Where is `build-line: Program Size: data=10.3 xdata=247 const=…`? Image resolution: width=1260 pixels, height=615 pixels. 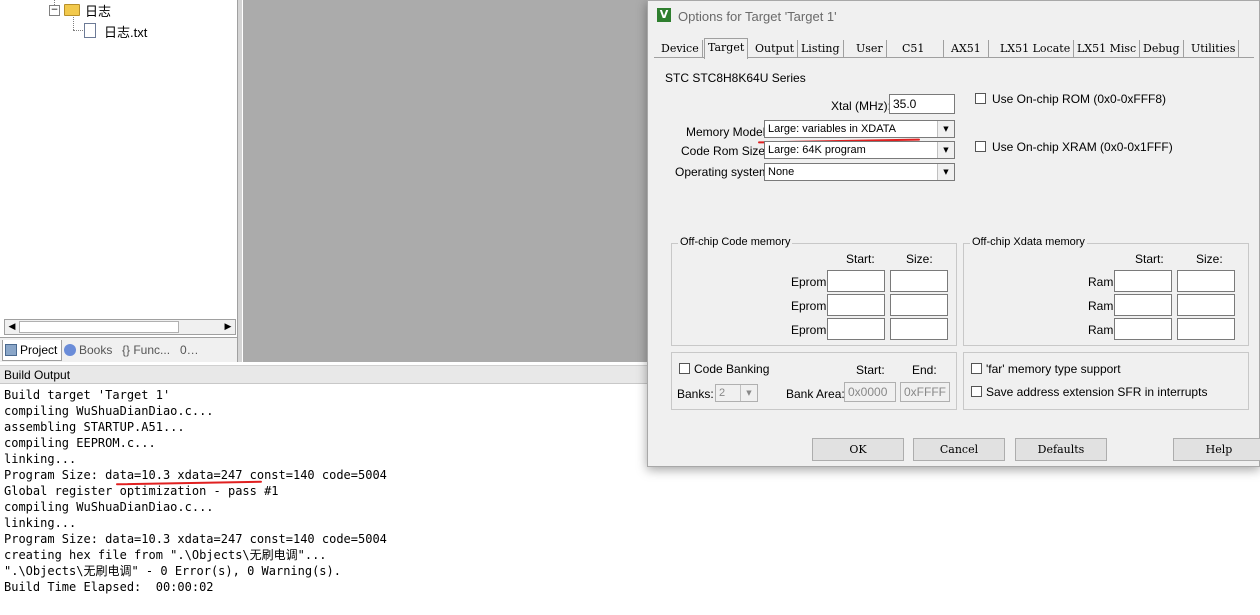
build-line: Program Size: data=10.3 xdata=247 const=… is located at coordinates (195, 539).